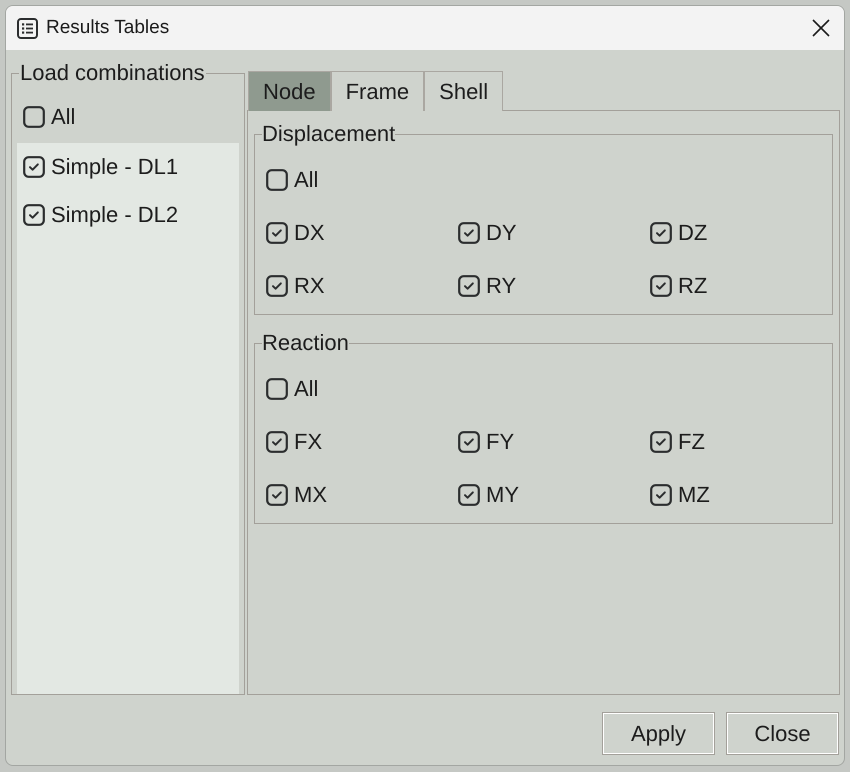 The height and width of the screenshot is (772, 850). What do you see at coordinates (488, 495) in the screenshot?
I see `checkbox: MY` at bounding box center [488, 495].